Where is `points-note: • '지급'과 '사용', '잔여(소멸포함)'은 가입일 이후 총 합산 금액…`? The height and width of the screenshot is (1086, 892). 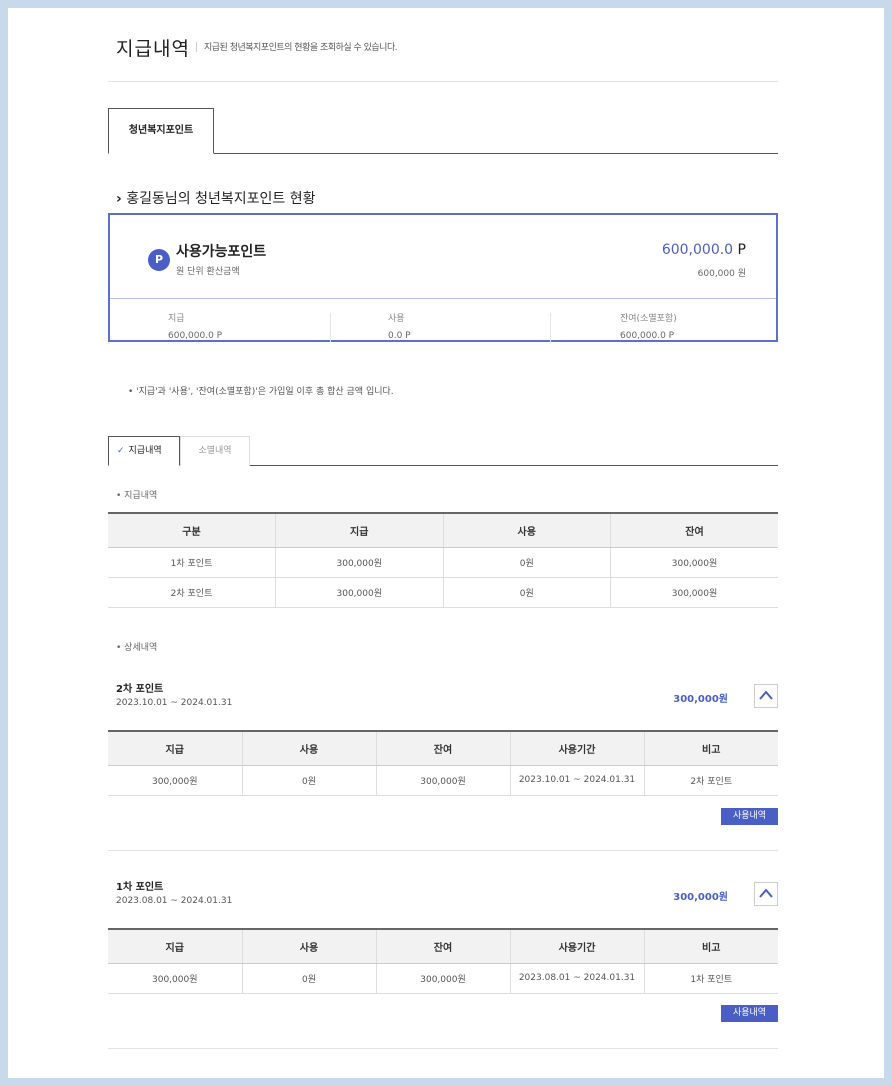 points-note: • '지급'과 '사용', '잔여(소멸포함)'은 가입일 이후 총 합산 금액… is located at coordinates (261, 392).